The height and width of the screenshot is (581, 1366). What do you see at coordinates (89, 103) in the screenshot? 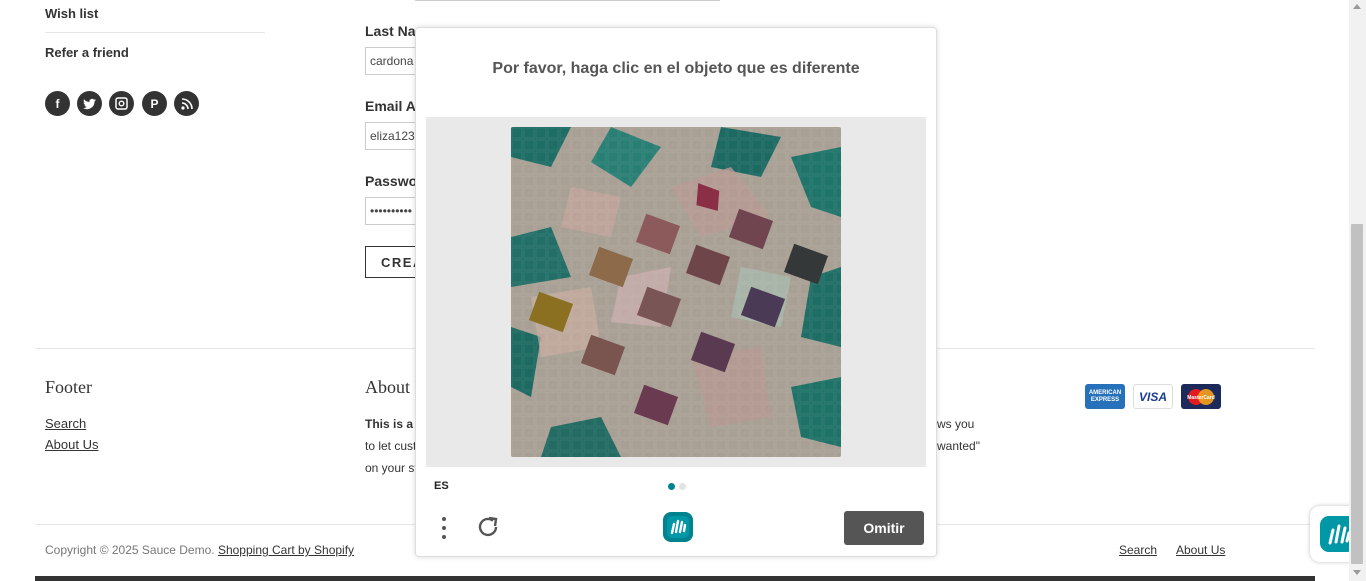
I see `twitter-icon` at bounding box center [89, 103].